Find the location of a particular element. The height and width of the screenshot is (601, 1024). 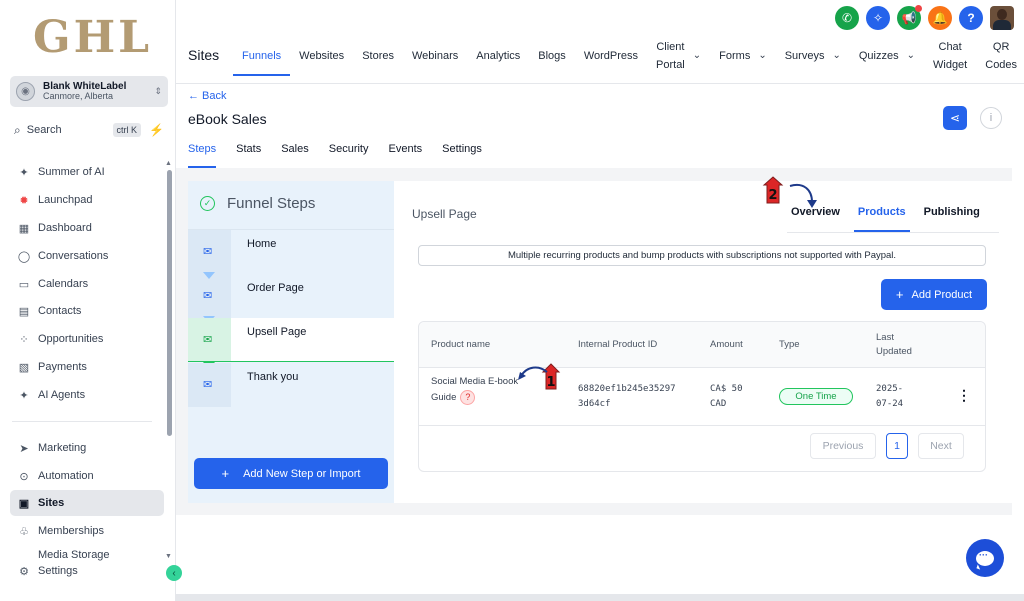

step-thank-you: ✉ Thank you is located at coordinates (291, 385).